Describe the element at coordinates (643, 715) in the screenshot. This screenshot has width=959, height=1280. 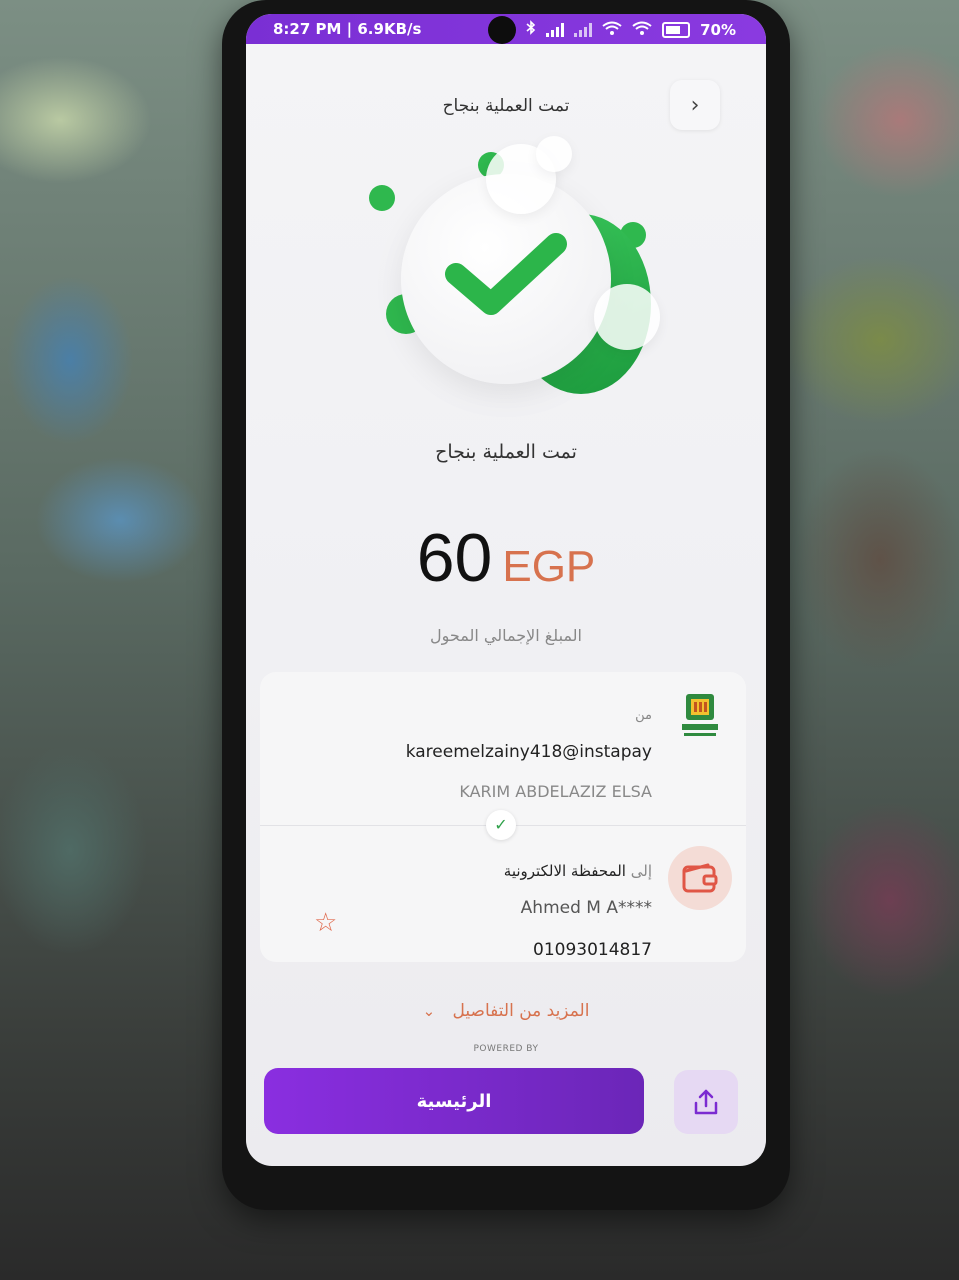
I see `from-label: من` at that location.